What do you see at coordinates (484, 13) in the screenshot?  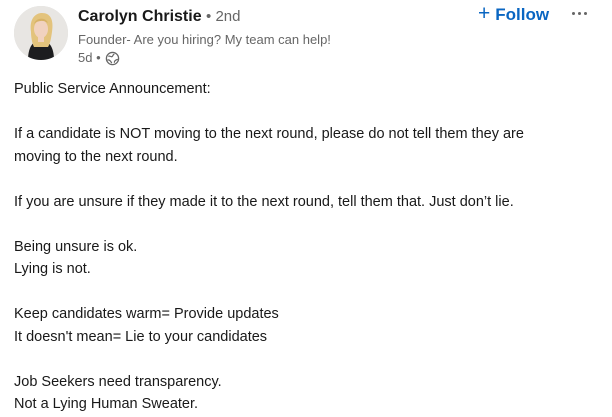 I see `plus-icon: +` at bounding box center [484, 13].